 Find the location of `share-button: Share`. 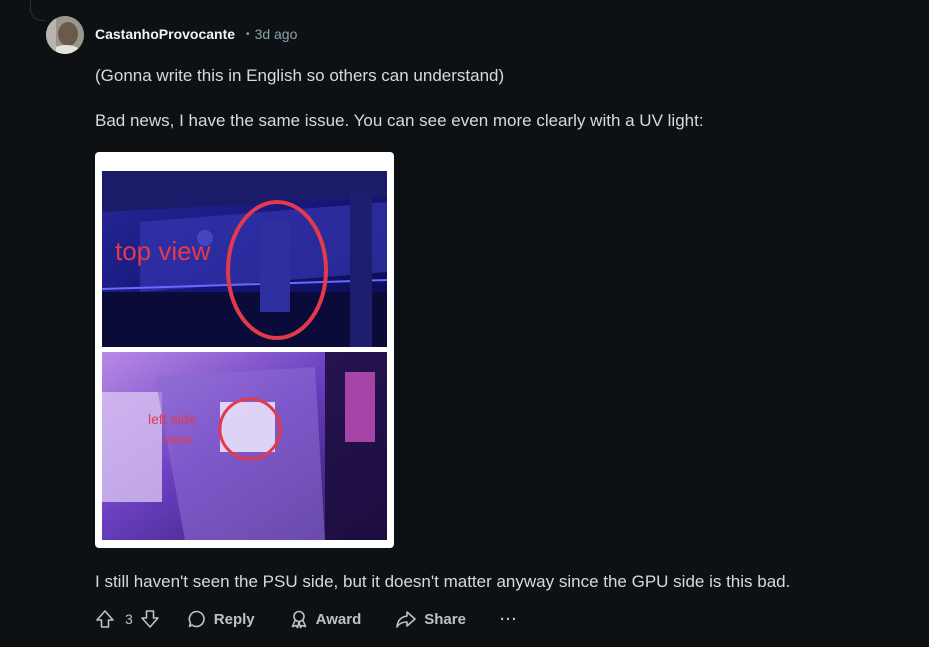

share-button: Share is located at coordinates (430, 619).